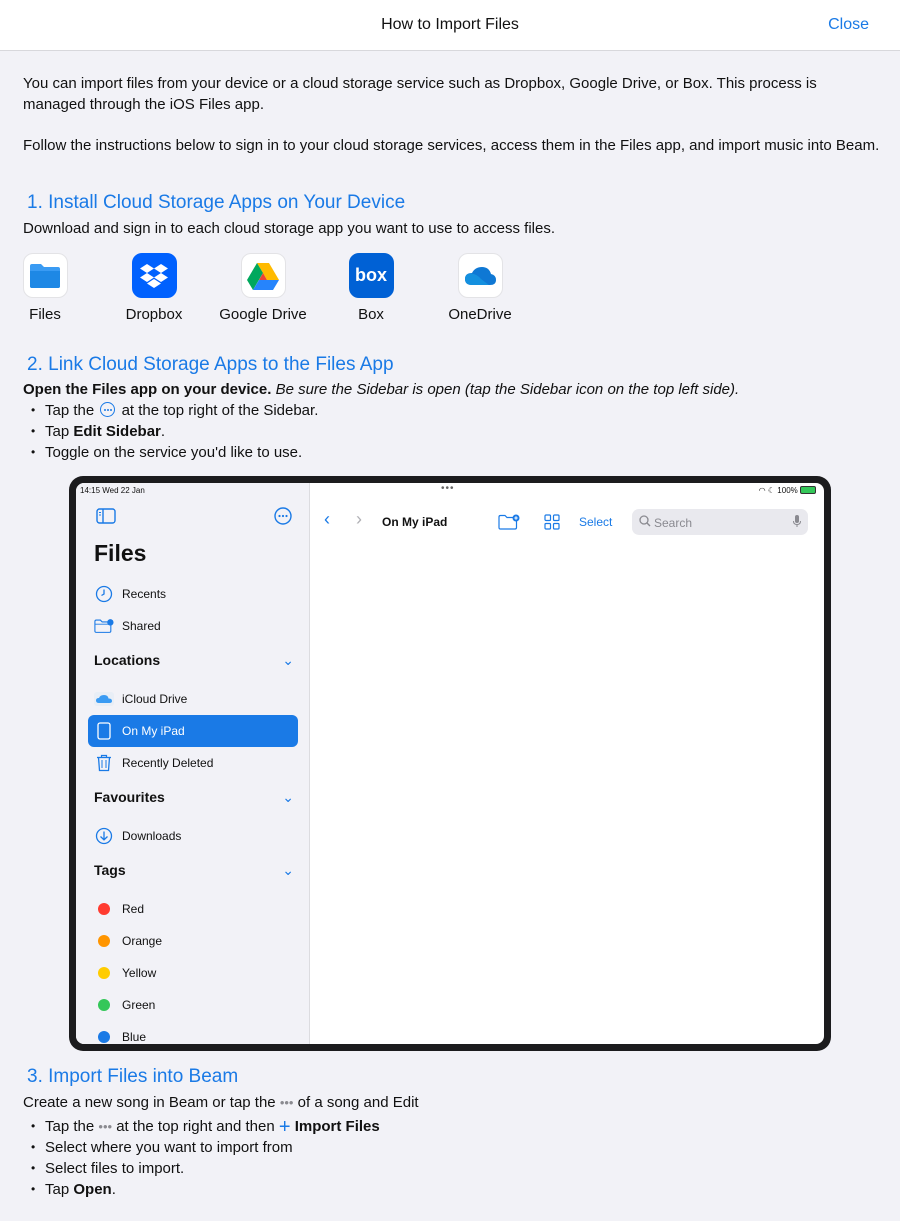  Describe the element at coordinates (112, 490) in the screenshot. I see `status-time: 14:15 Wed 22 Jan` at that location.